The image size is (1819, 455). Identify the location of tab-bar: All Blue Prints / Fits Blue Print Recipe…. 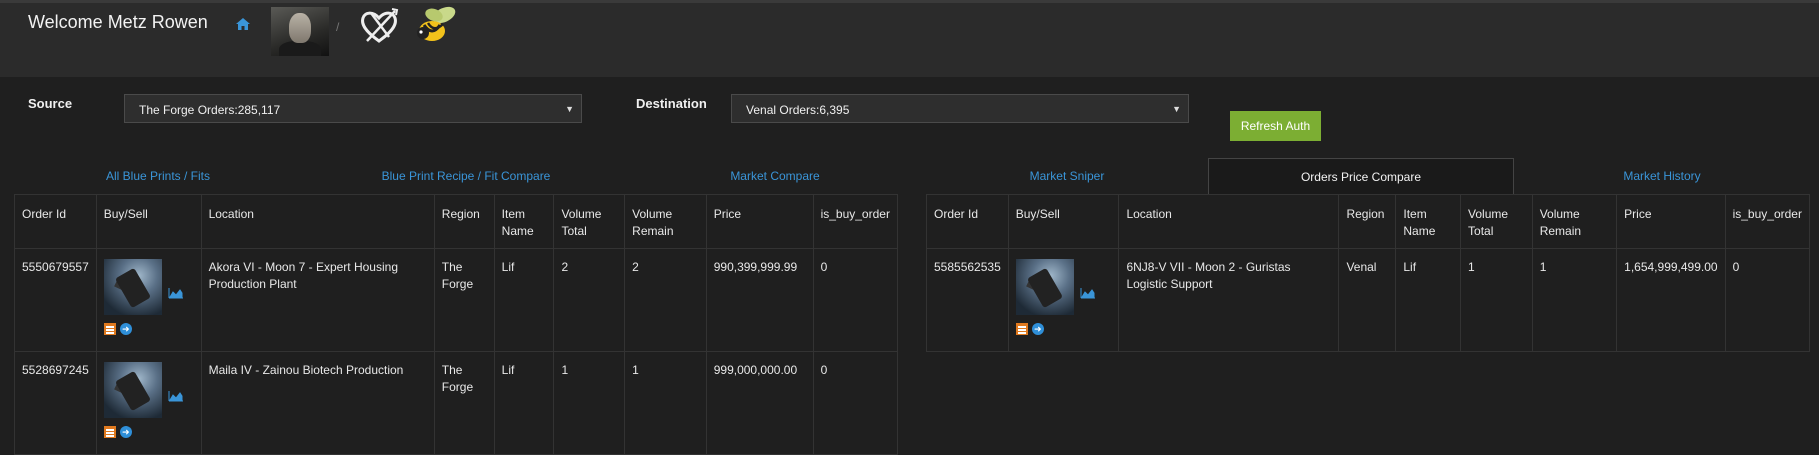
(912, 176).